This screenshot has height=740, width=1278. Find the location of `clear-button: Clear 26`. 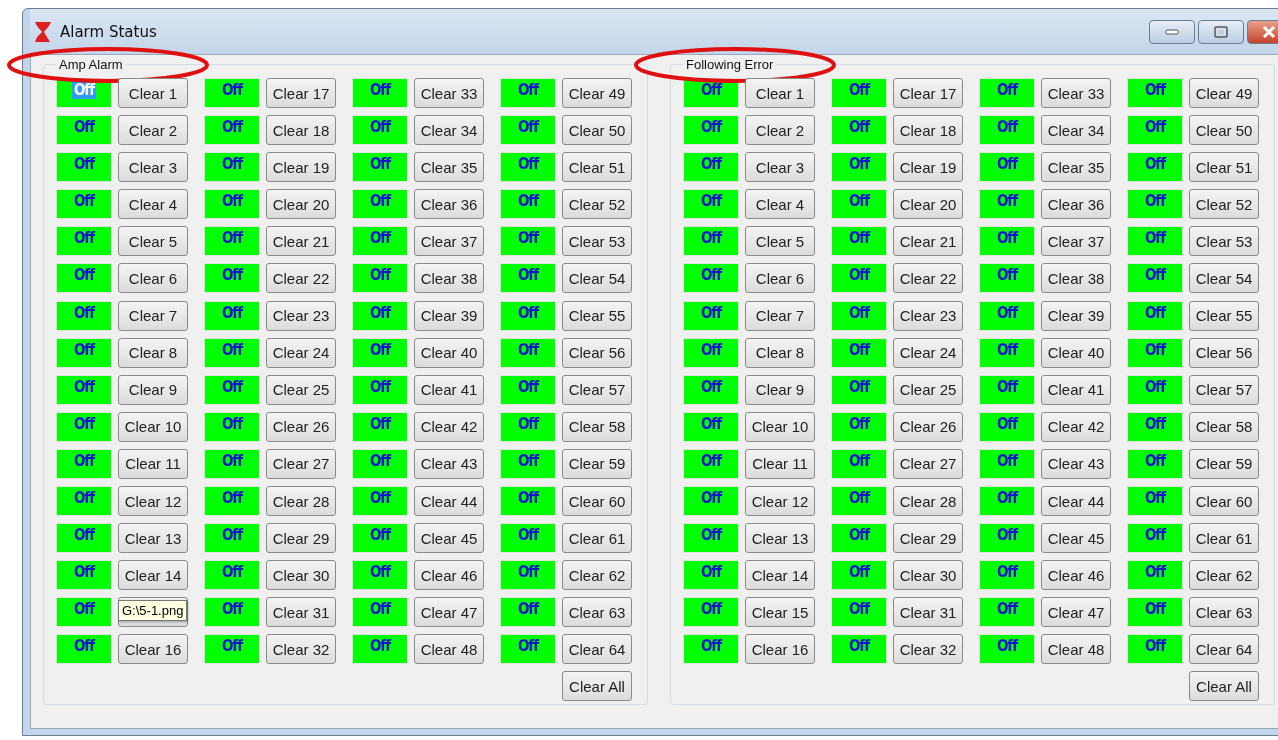

clear-button: Clear 26 is located at coordinates (301, 426).